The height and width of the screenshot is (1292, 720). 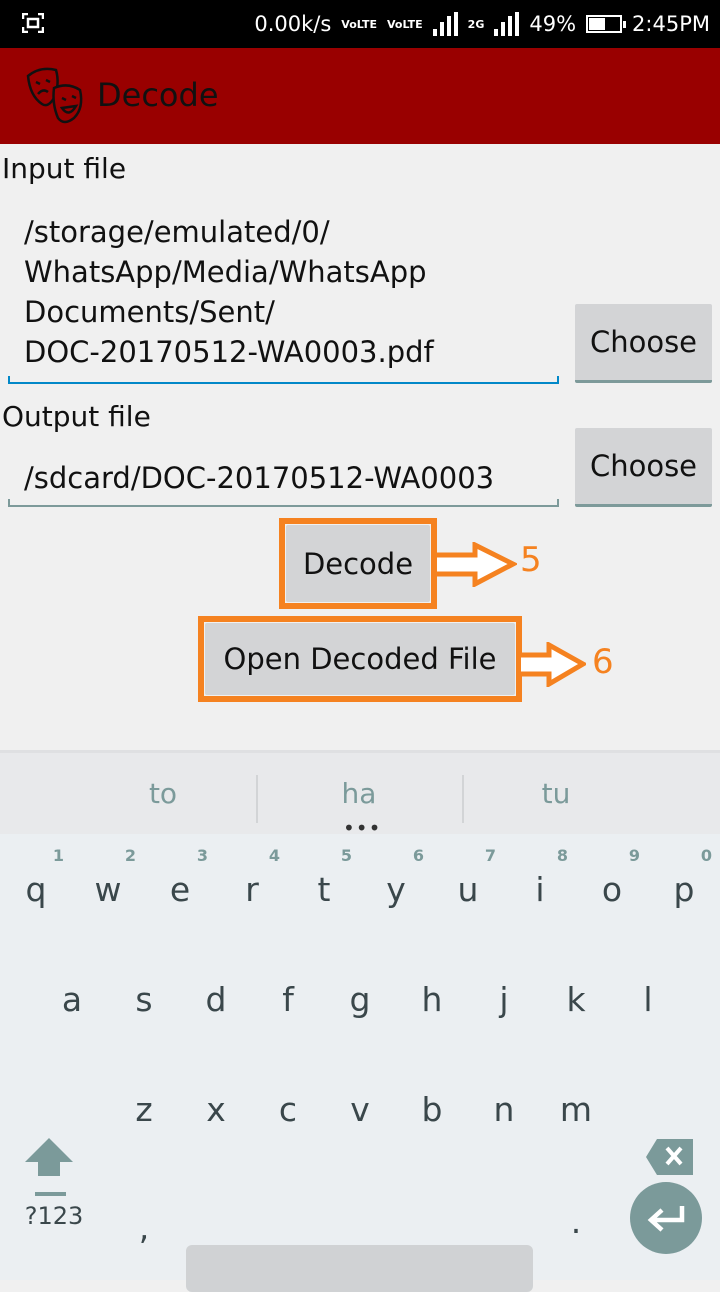 I want to click on period-key: ., so click(x=576, y=1221).